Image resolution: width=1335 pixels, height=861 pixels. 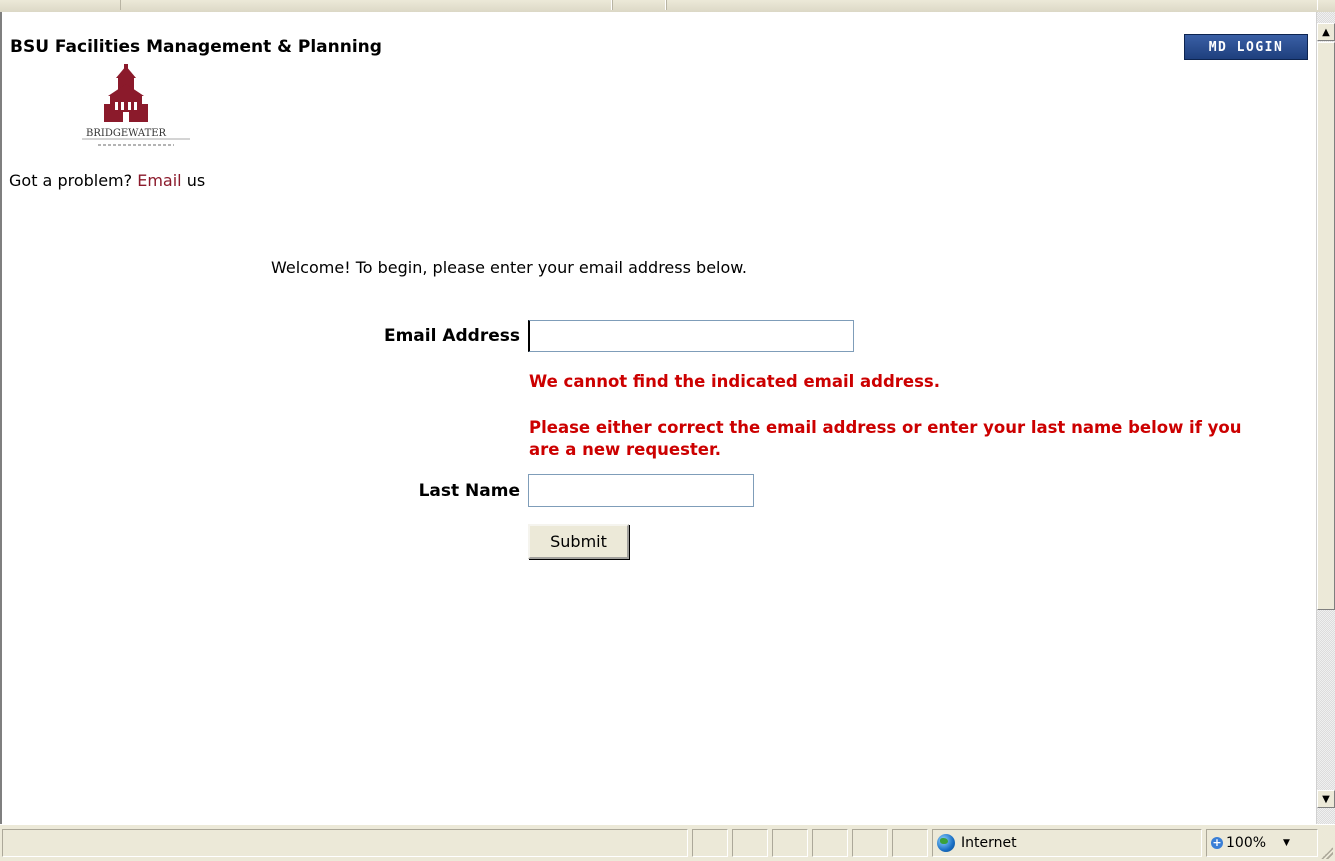 What do you see at coordinates (946, 843) in the screenshot?
I see `globe-icon` at bounding box center [946, 843].